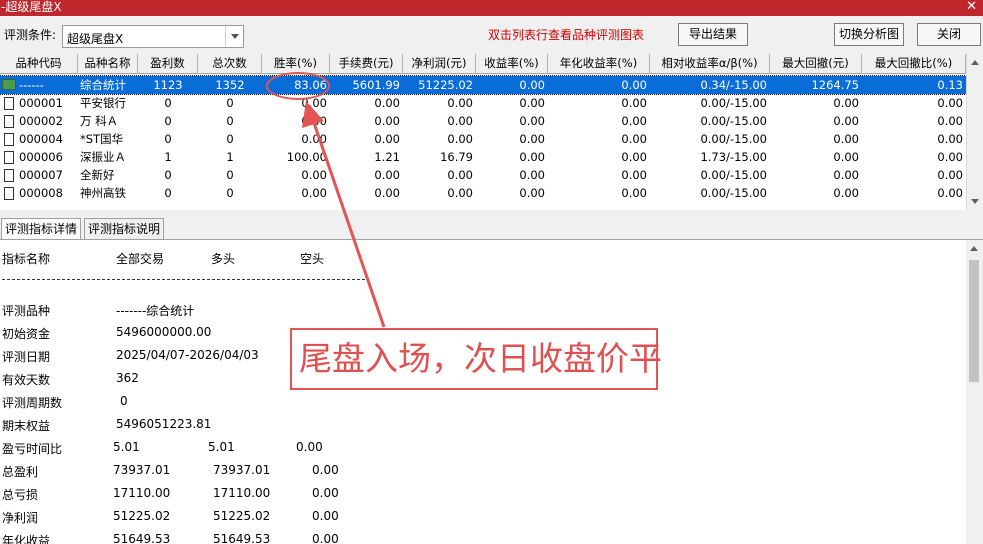 The image size is (983, 544). What do you see at coordinates (445, 85) in the screenshot?
I see `table-cell: 51225.02` at bounding box center [445, 85].